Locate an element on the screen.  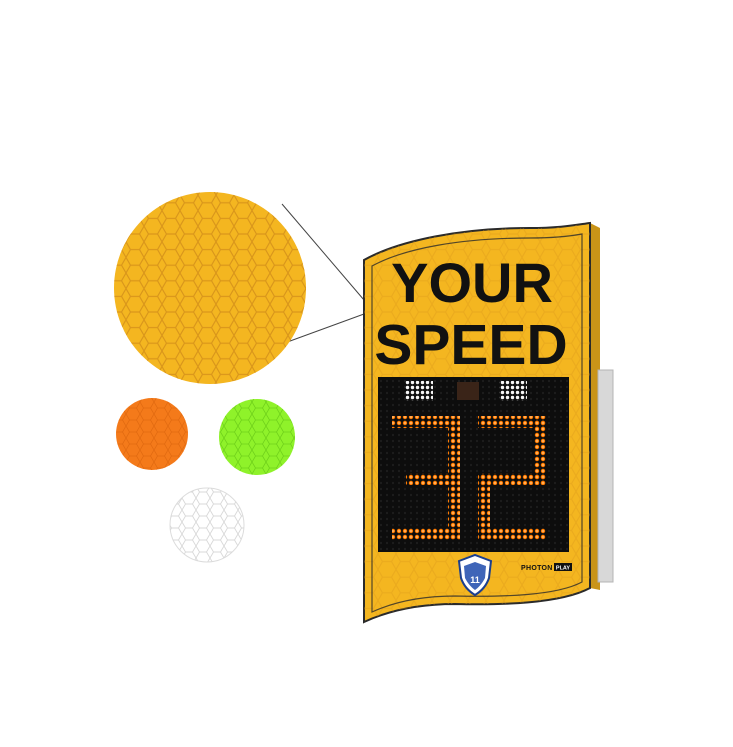
brand-badge-text: PLAY is located at coordinates (563, 569).